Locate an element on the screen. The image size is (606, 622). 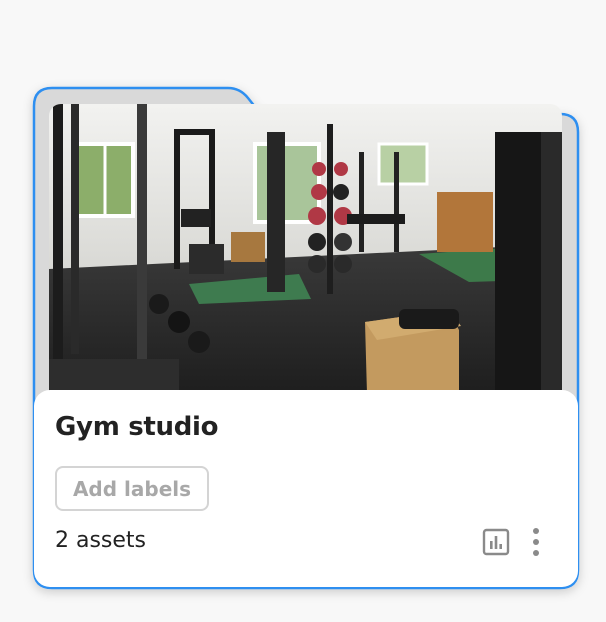
stats-button is located at coordinates (496, 542).